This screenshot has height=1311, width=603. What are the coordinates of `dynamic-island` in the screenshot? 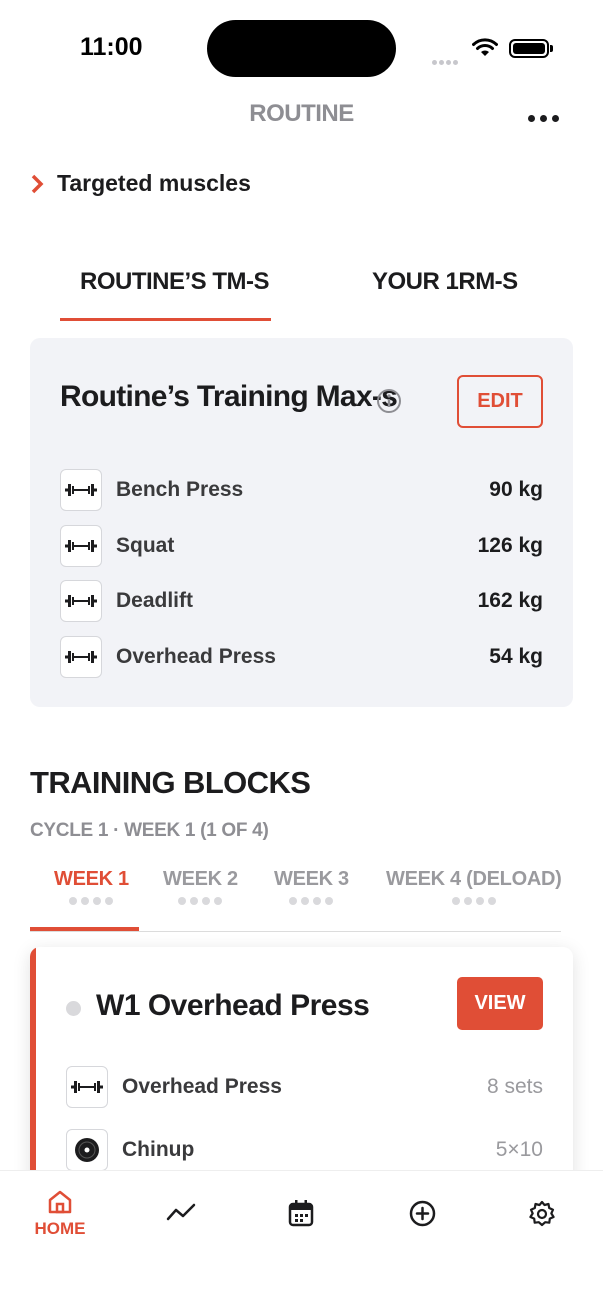 It's located at (301, 48).